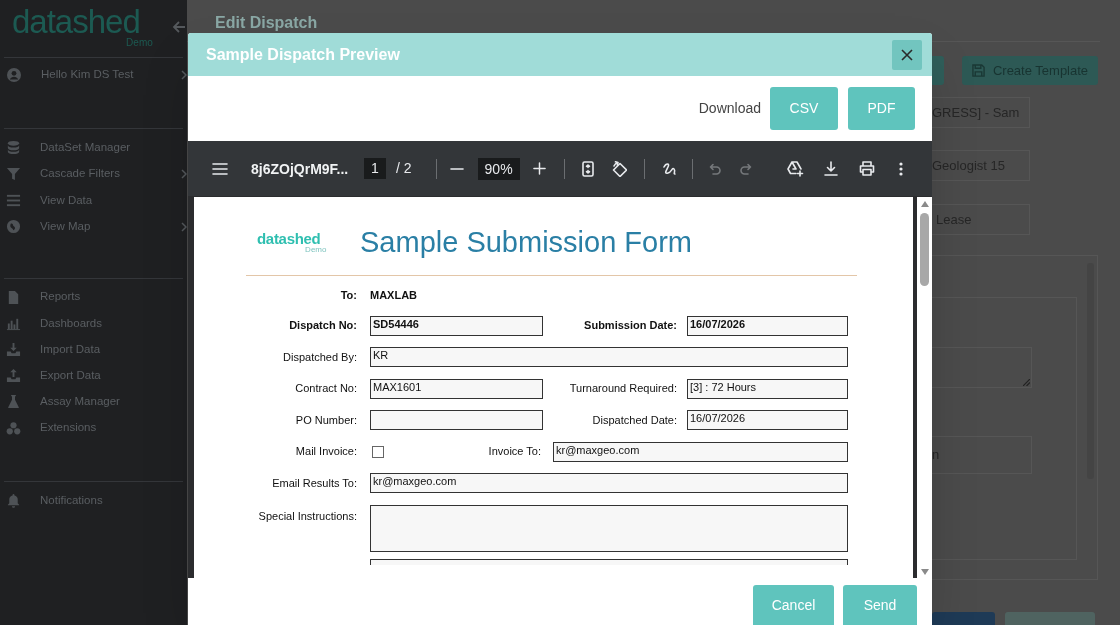 The height and width of the screenshot is (625, 1120). Describe the element at coordinates (303, 54) in the screenshot. I see `dialog-title: Sample Dispatch Preview` at that location.